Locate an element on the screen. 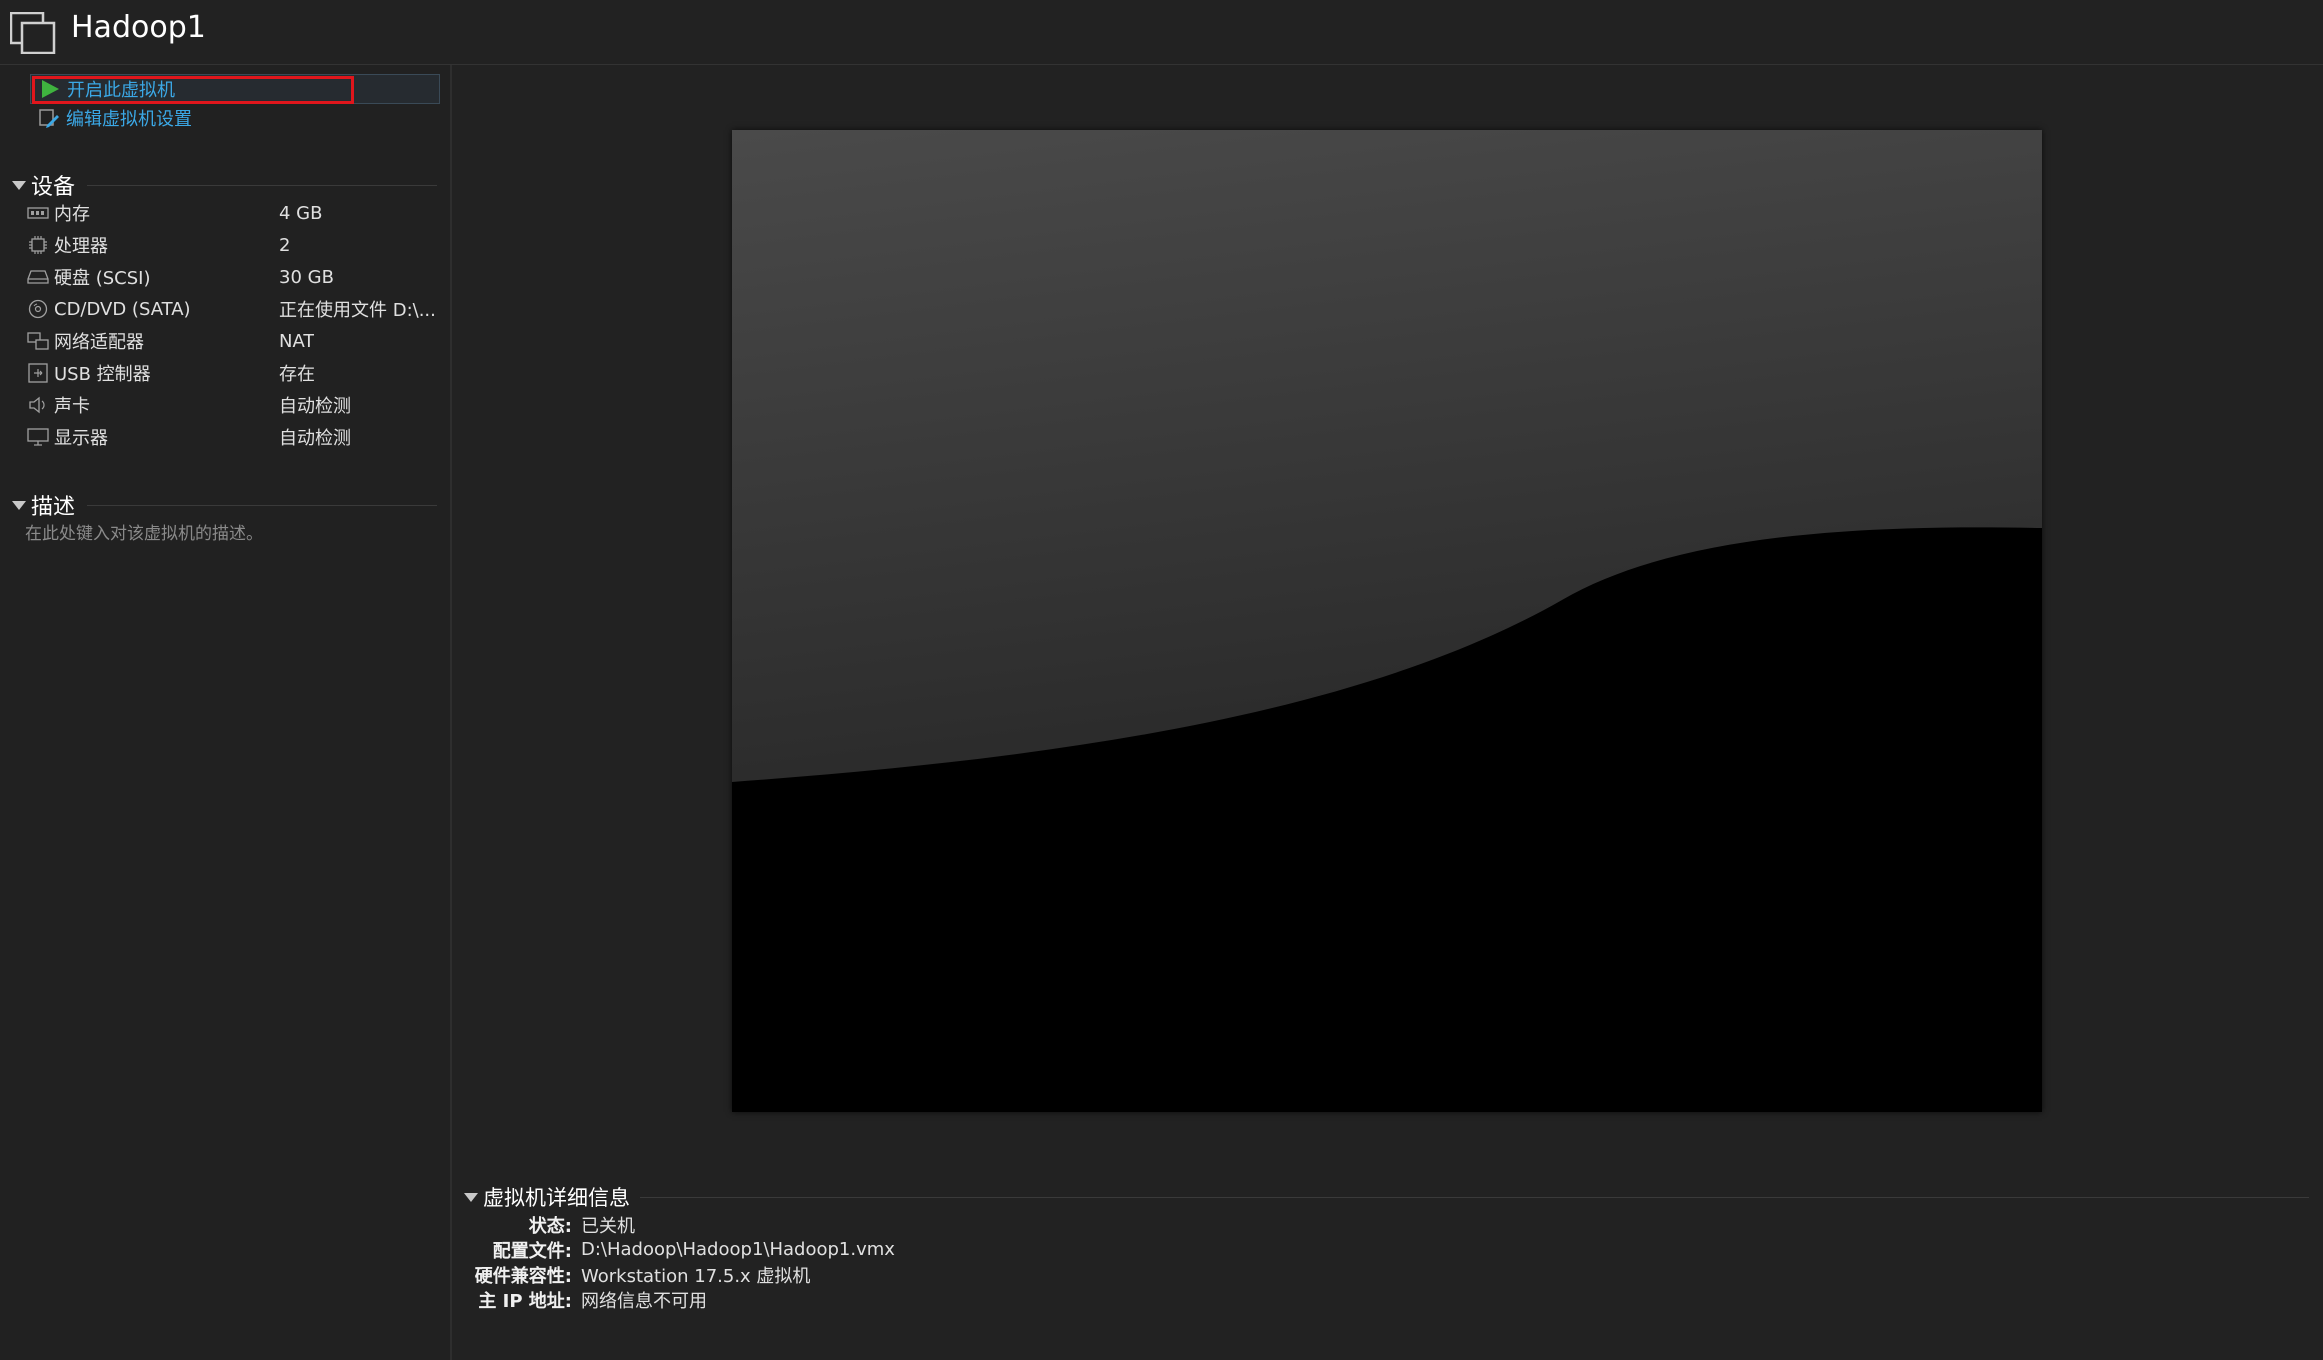 The image size is (2323, 1360). device-row-network-adapter: 网络适配器 NAT is located at coordinates (231, 341).